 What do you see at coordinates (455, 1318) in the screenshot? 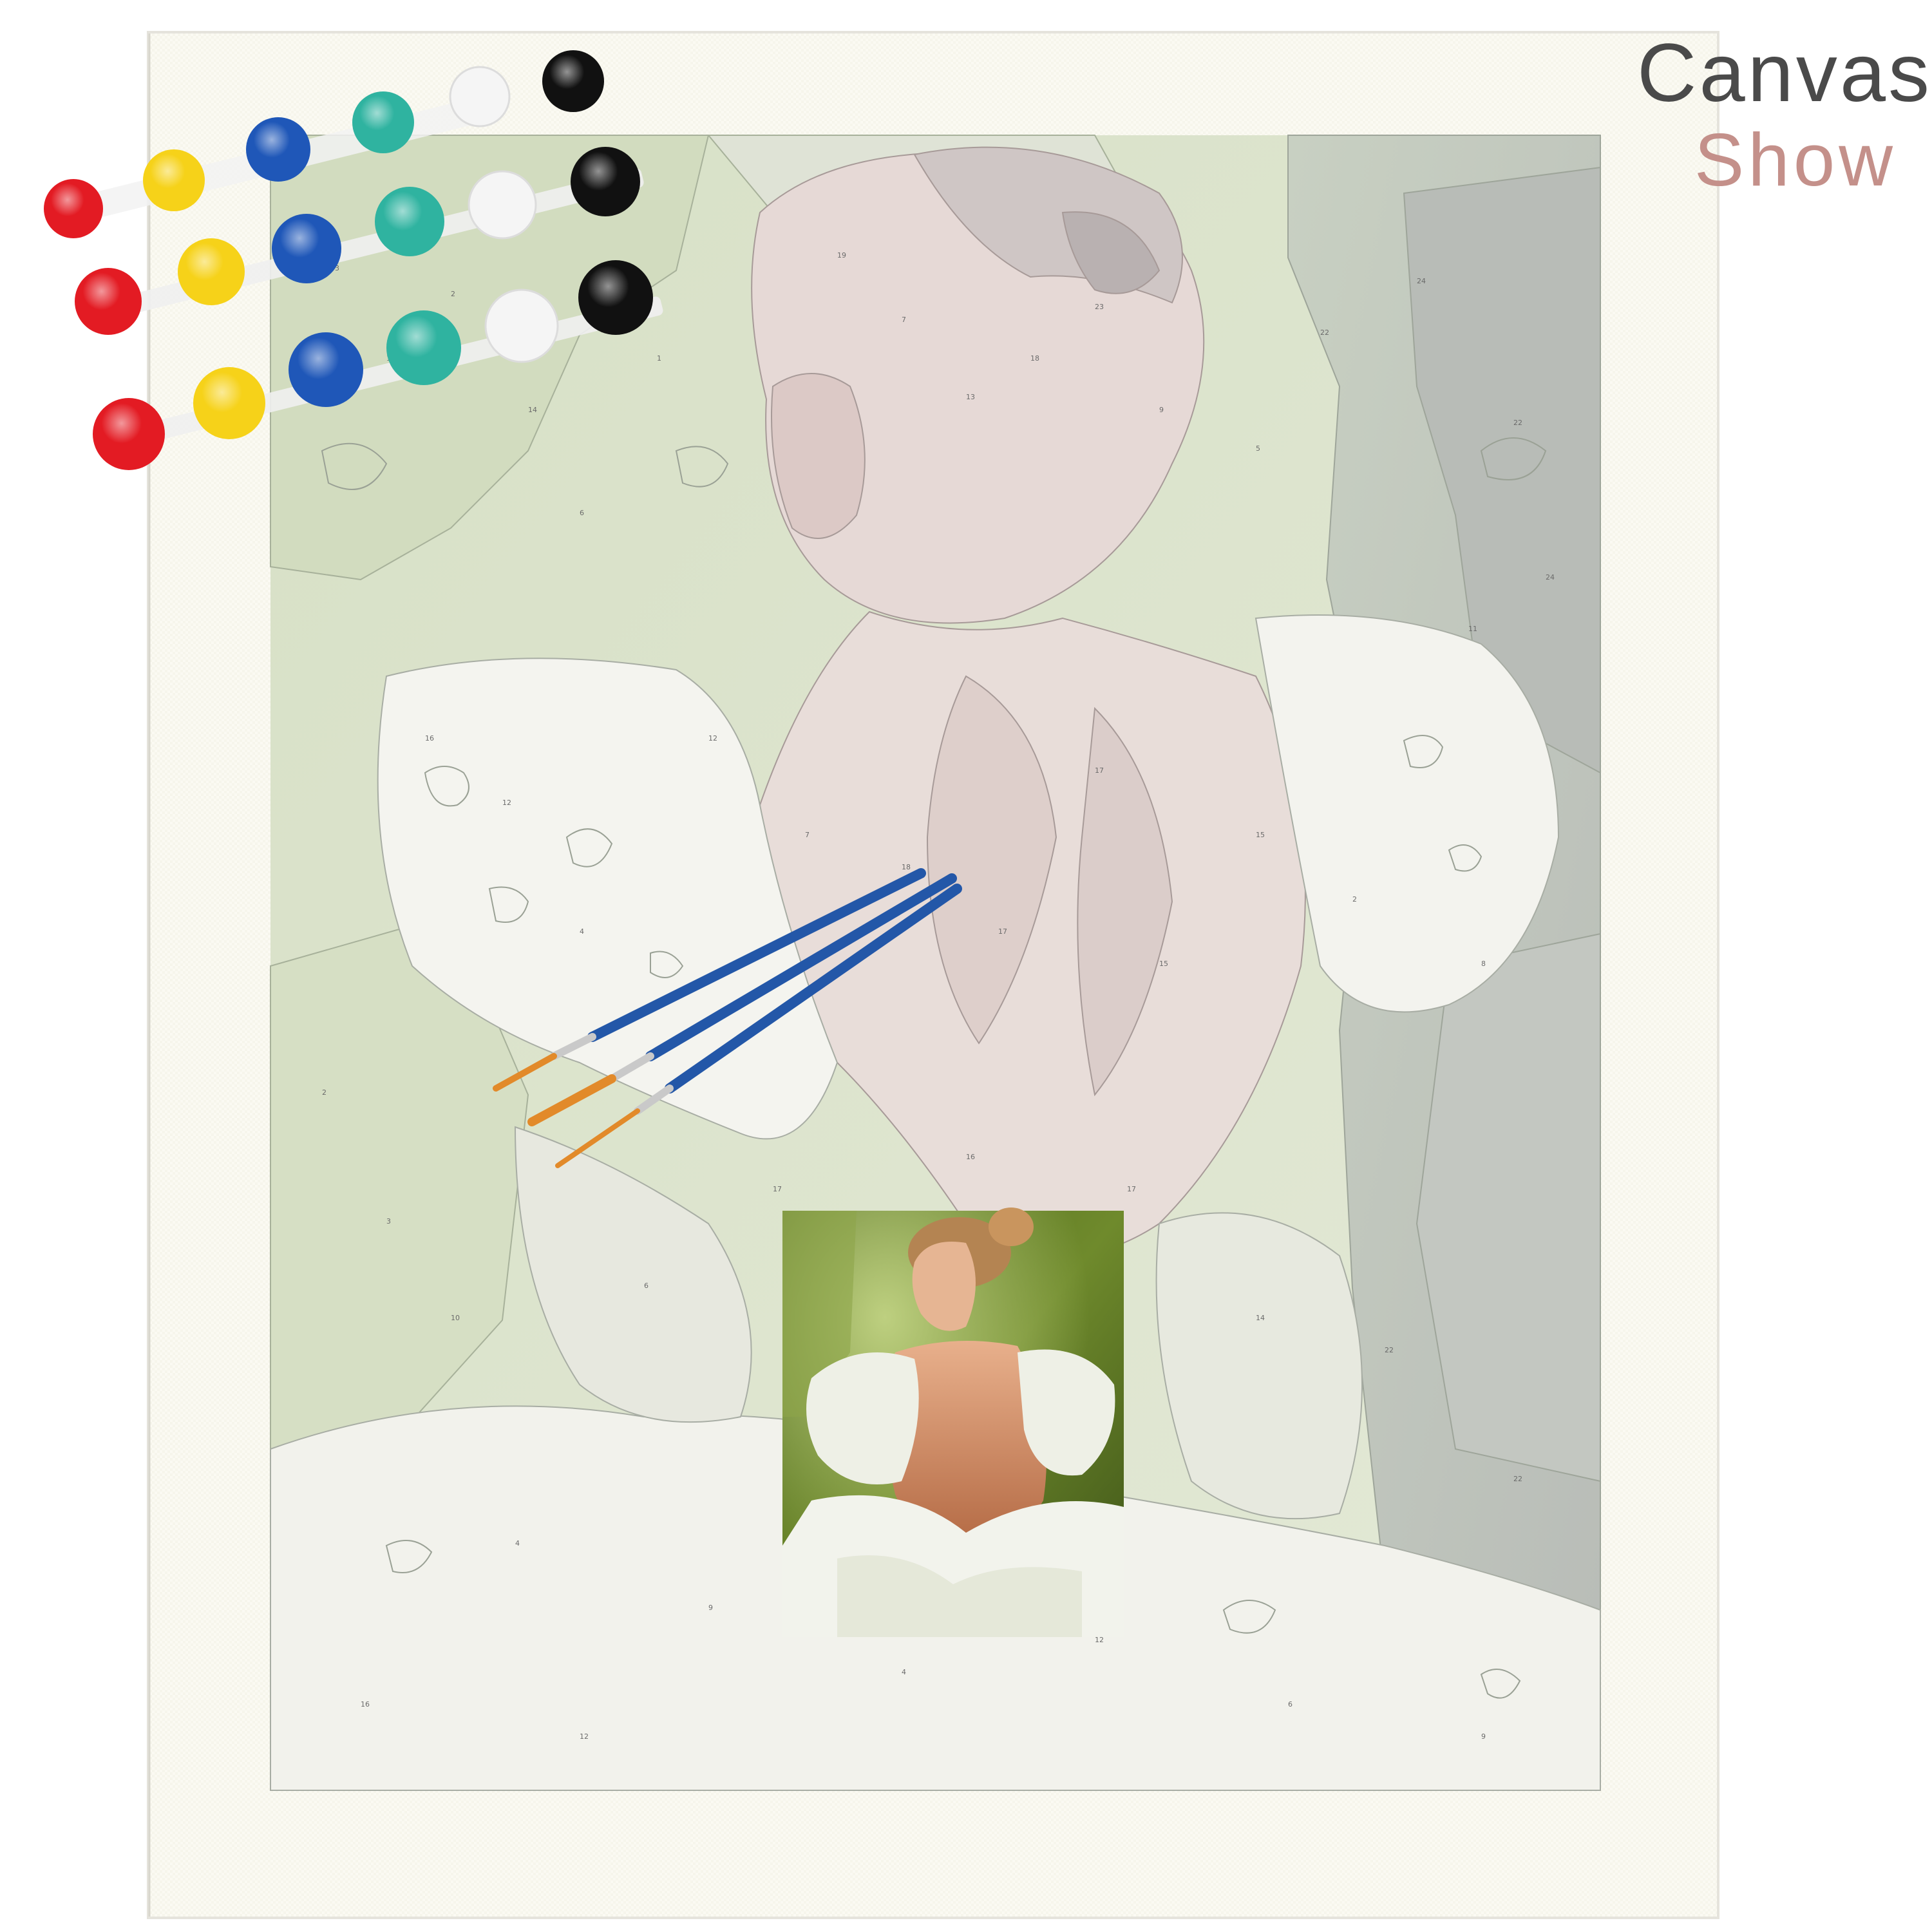
I see `svg-text: 10` at bounding box center [455, 1318].